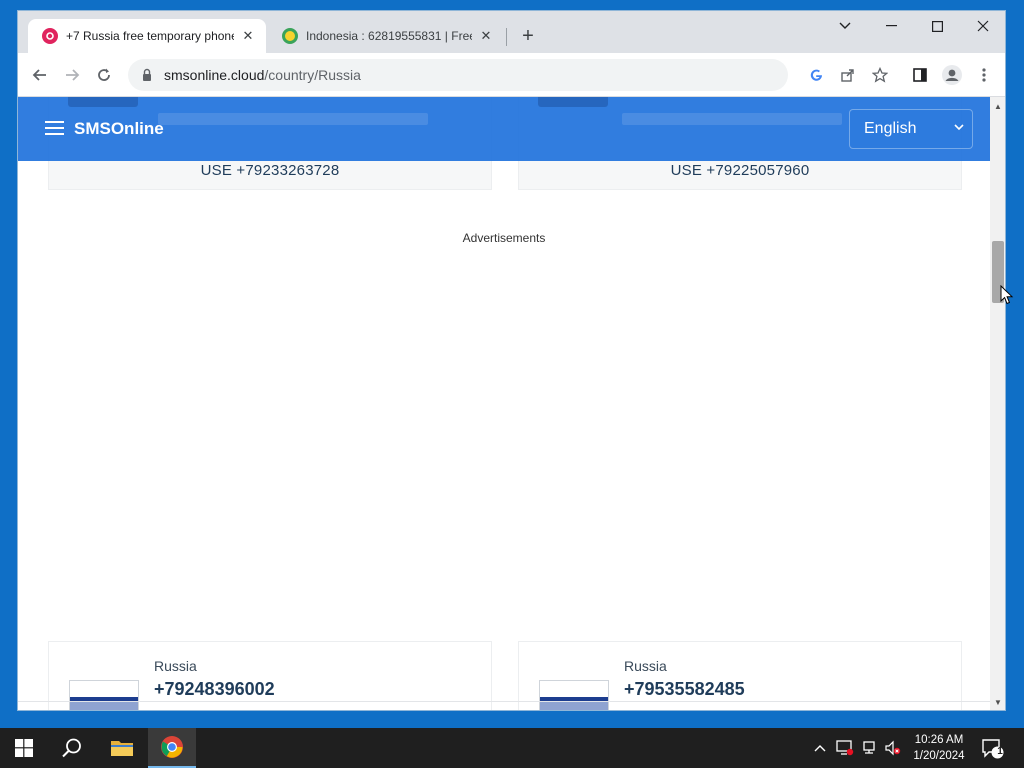 This screenshot has height=768, width=1024. I want to click on close-window-button, so click(982, 26).